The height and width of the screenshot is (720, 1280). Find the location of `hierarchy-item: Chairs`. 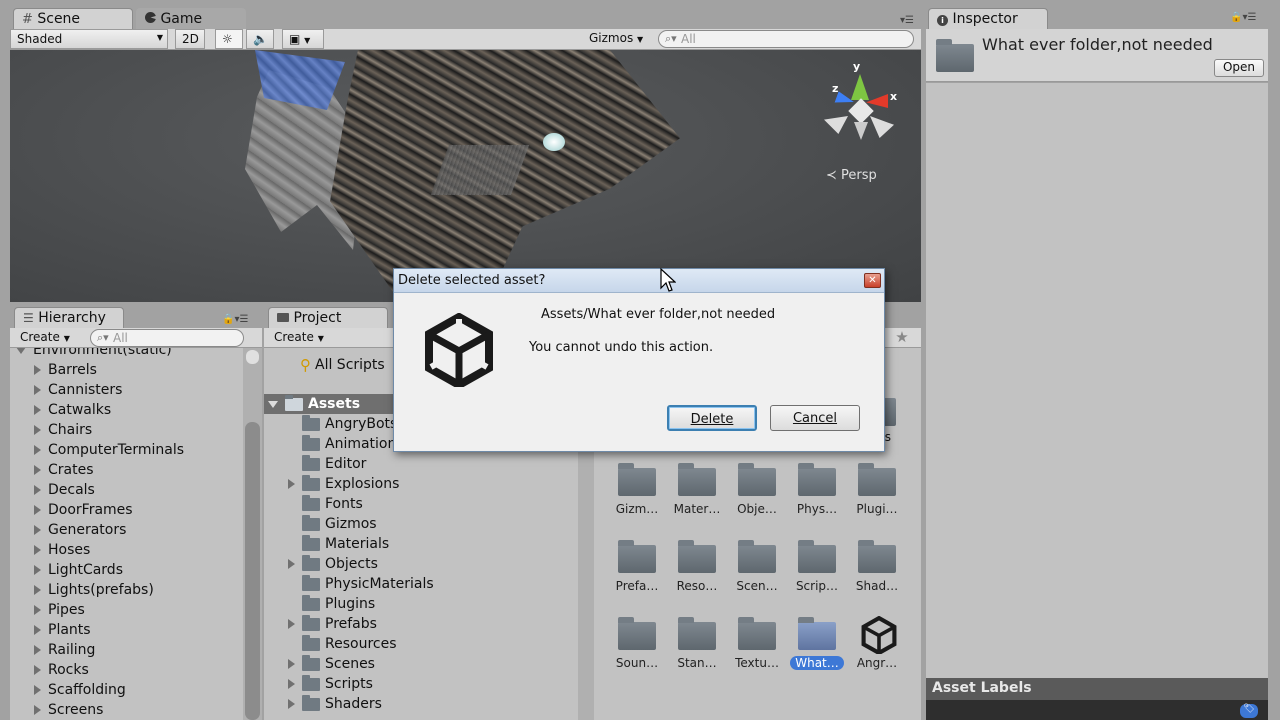

hierarchy-item: Chairs is located at coordinates (63, 430).